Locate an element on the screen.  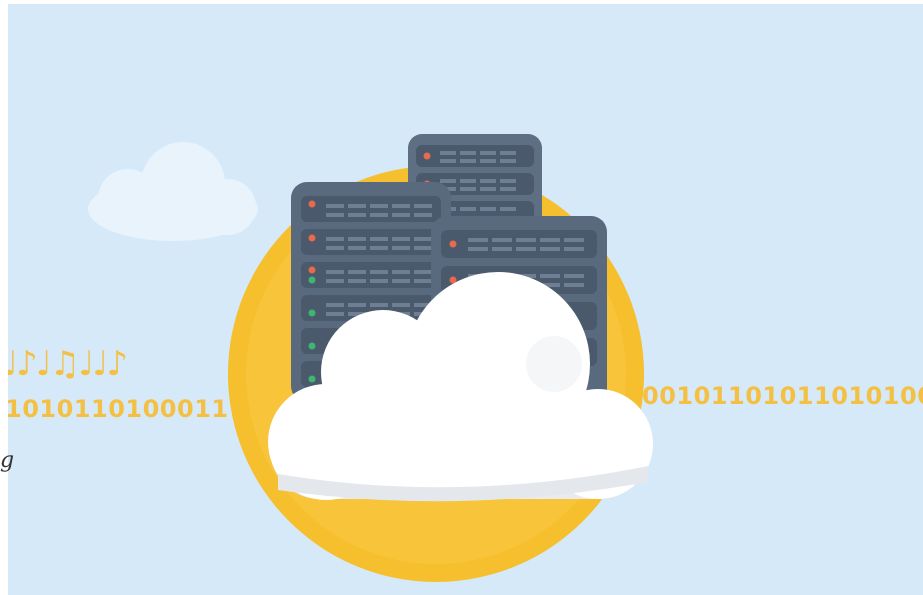
binary-stream-right: 00101101011010100 is located at coordinates (782, 396).